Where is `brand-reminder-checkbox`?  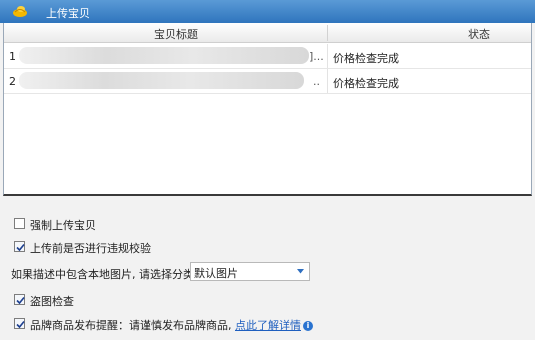
brand-reminder-checkbox is located at coordinates (19, 323).